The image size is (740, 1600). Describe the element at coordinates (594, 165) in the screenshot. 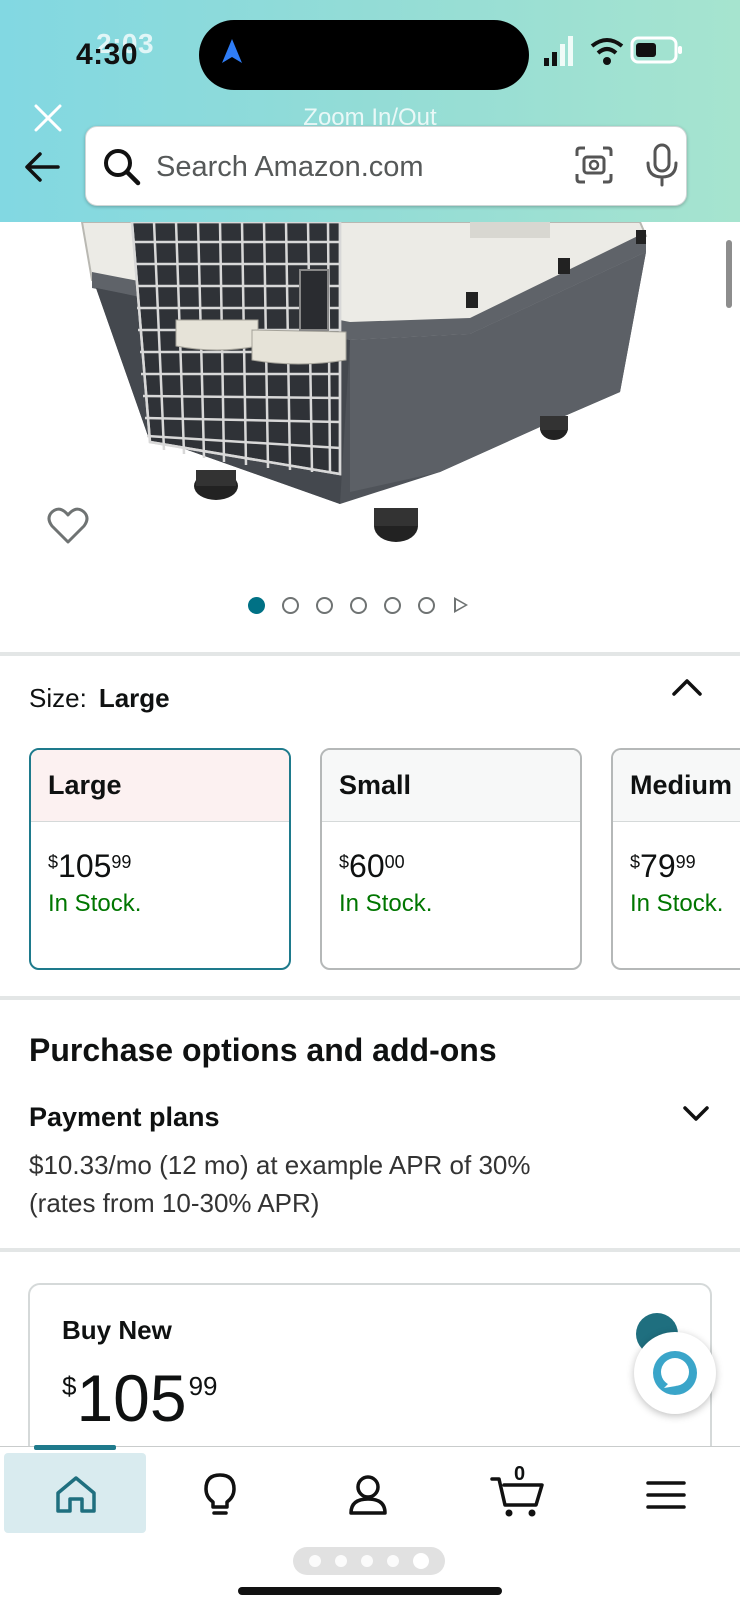

I see `camera-icon` at that location.